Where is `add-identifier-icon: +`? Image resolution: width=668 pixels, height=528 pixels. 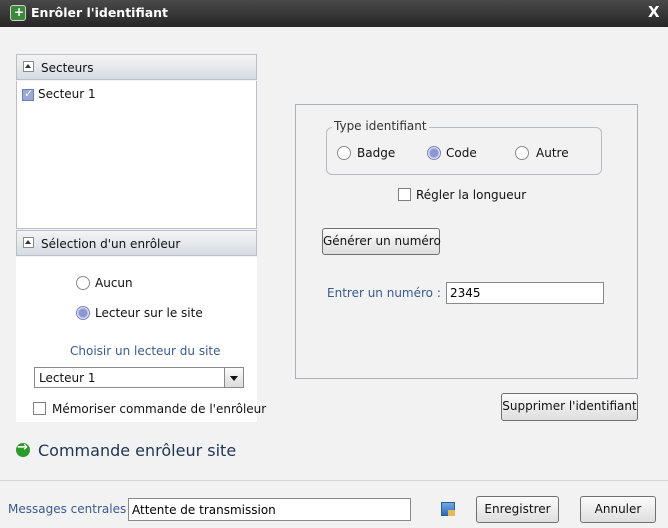 add-identifier-icon: + is located at coordinates (18, 13).